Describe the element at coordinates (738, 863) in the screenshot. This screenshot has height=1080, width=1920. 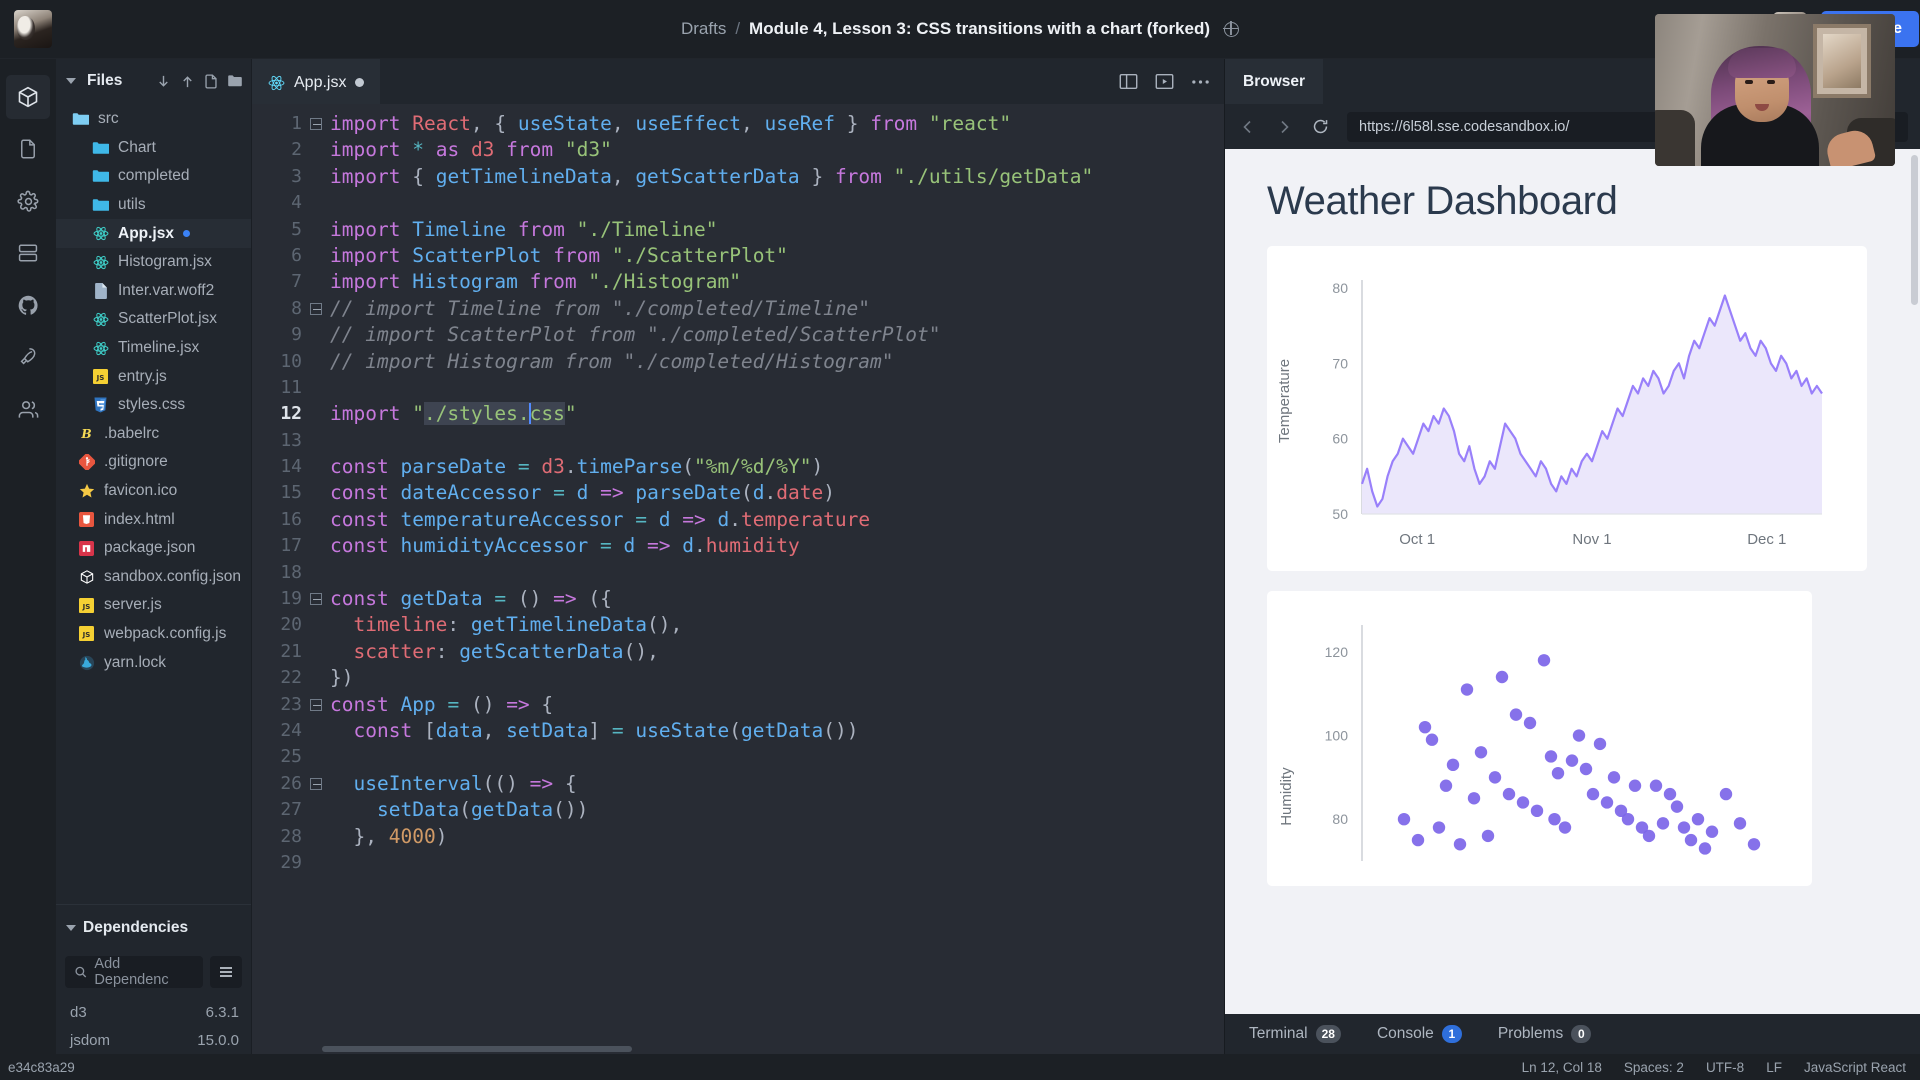
I see `code-line: 29` at that location.